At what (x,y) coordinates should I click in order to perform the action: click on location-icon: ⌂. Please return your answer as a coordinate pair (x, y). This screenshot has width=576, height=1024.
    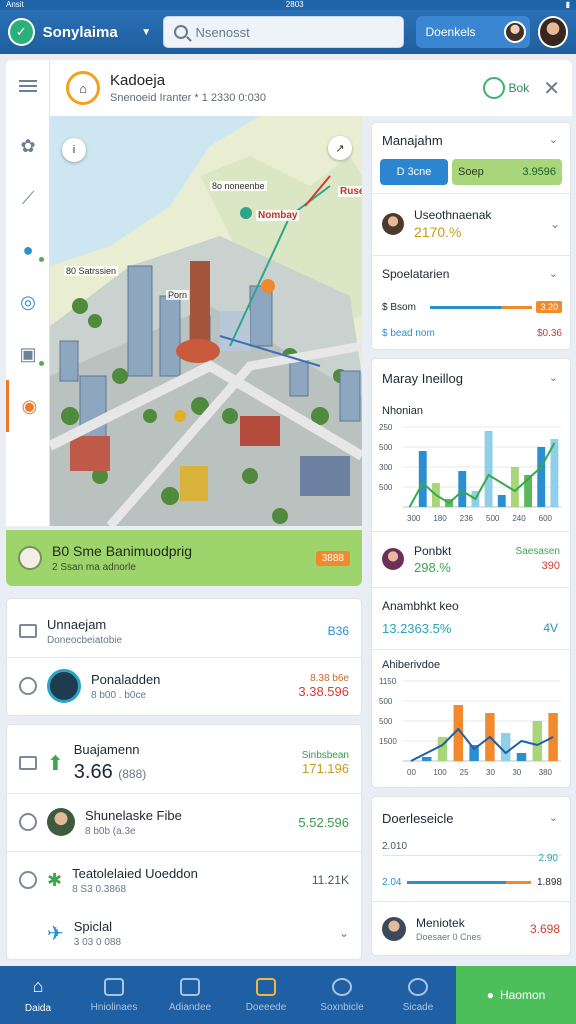
    Looking at the image, I should click on (83, 88).